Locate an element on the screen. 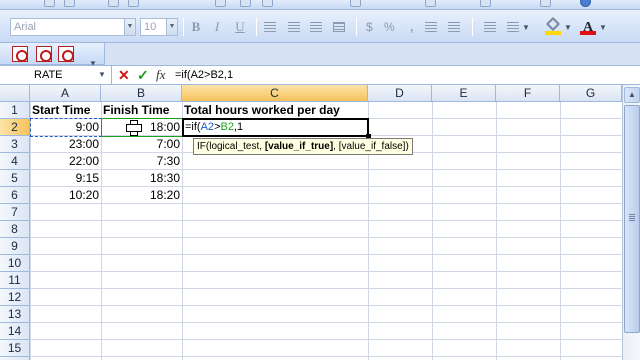  font-color-button: A is located at coordinates (588, 26).